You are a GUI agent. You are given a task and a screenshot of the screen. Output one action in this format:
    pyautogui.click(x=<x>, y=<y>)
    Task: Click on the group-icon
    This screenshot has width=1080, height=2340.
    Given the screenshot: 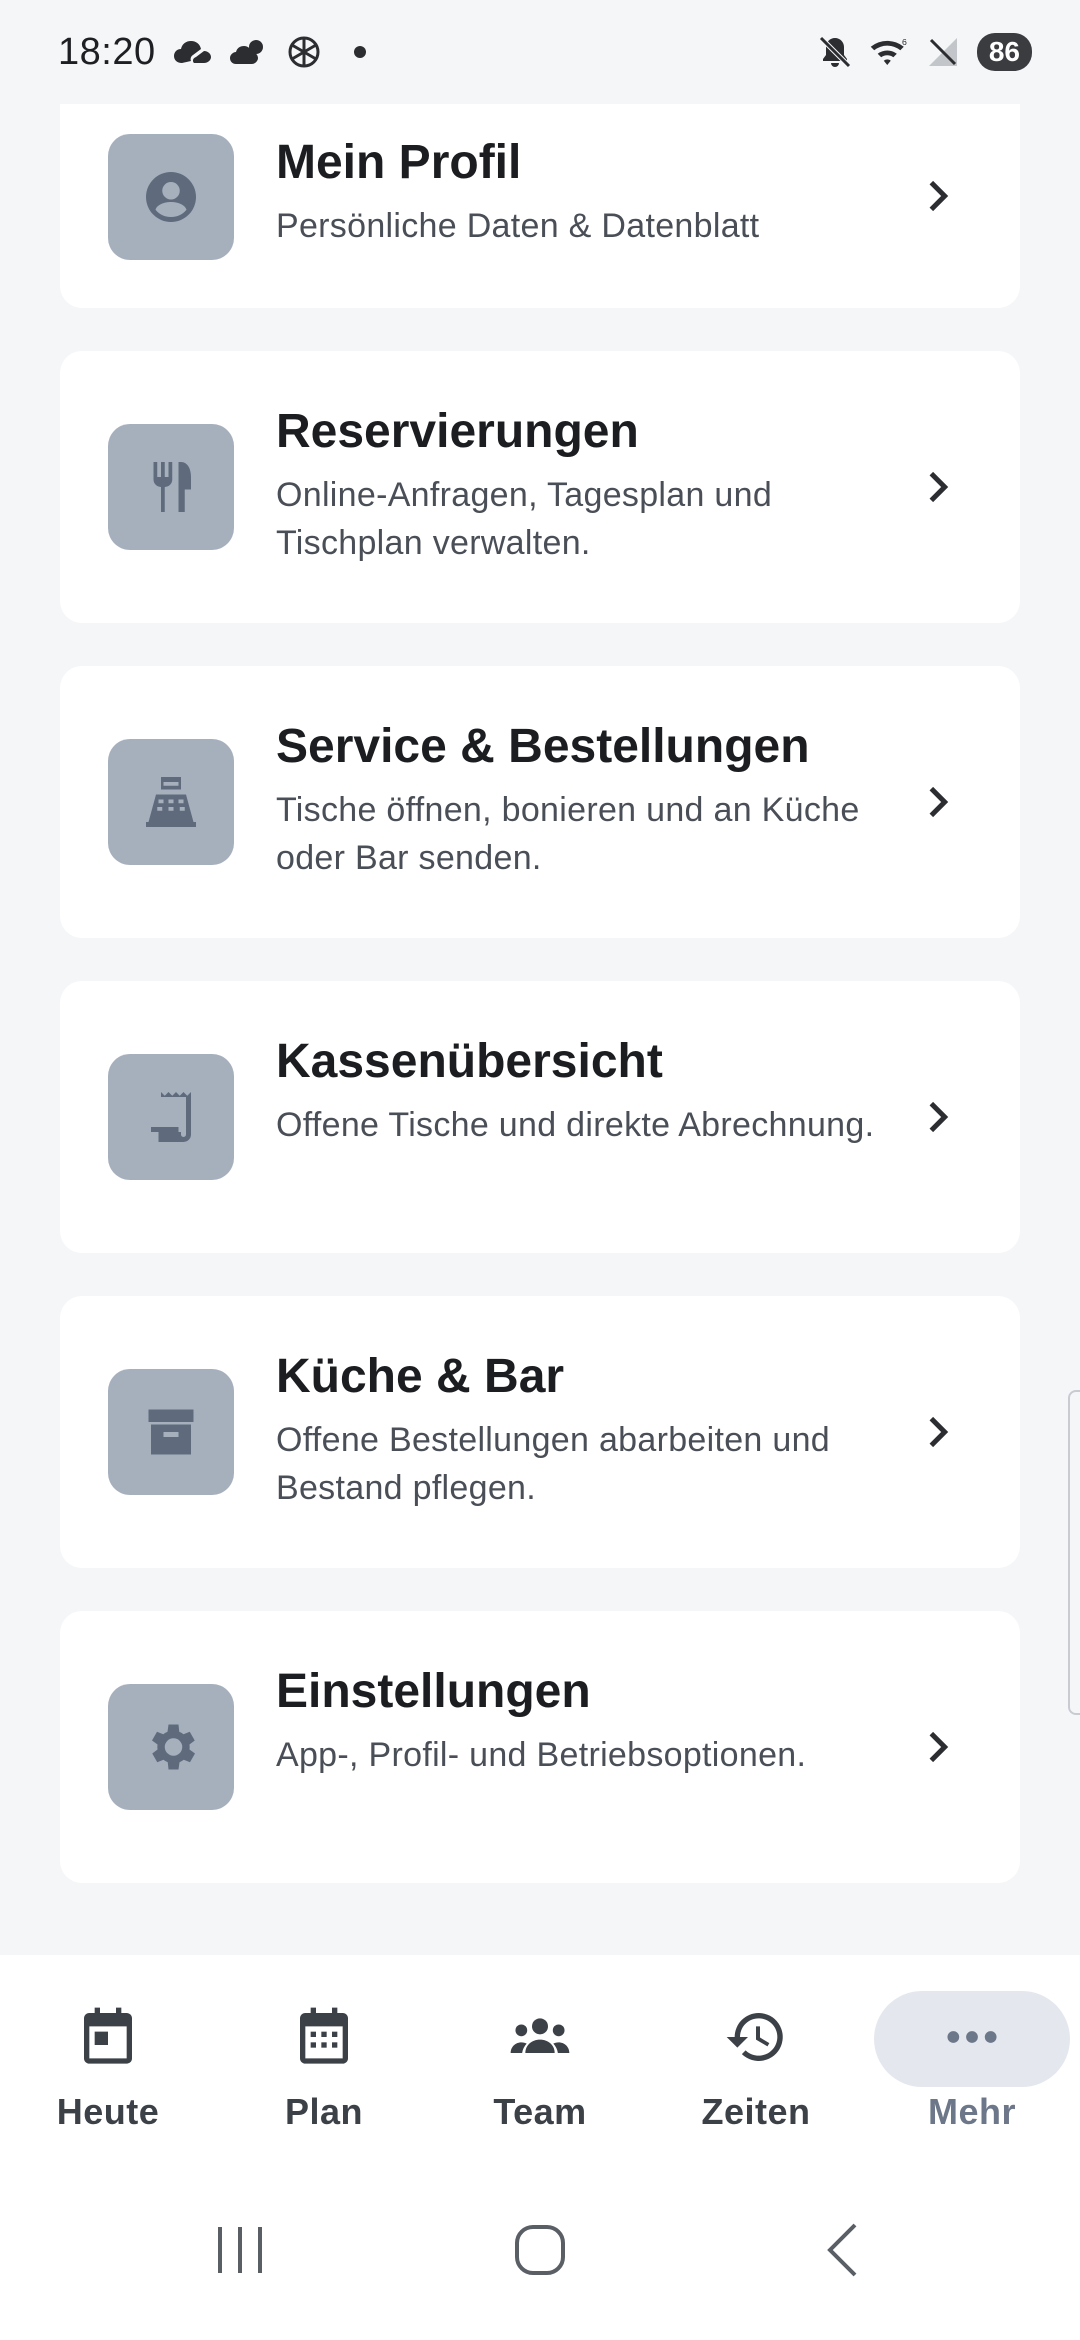 What is the action you would take?
    pyautogui.click(x=540, y=2035)
    